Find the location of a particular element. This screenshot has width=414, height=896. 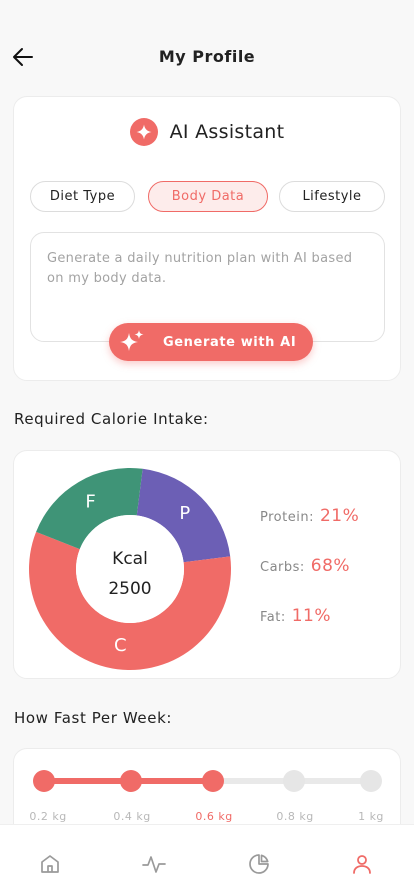

macro-carbs: Carbs: 68% is located at coordinates (305, 566).